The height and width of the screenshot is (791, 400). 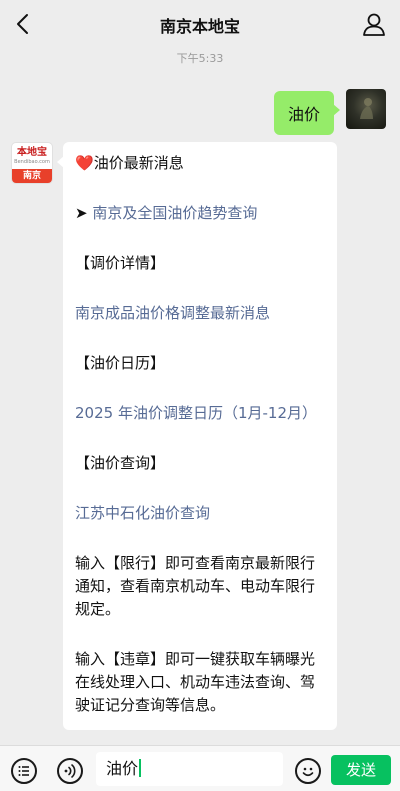 What do you see at coordinates (361, 770) in the screenshot?
I see `send-button: 发送` at bounding box center [361, 770].